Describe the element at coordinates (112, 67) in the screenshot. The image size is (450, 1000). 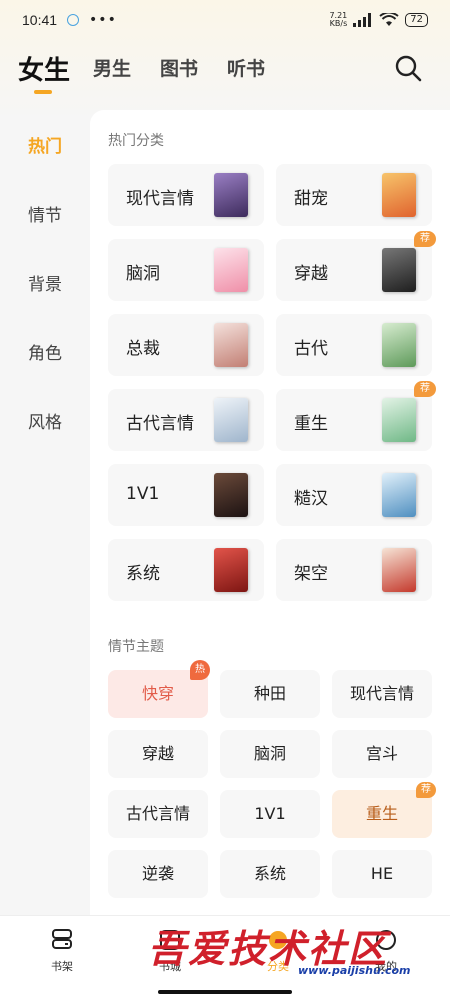
I see `tab-male: 男生` at that location.